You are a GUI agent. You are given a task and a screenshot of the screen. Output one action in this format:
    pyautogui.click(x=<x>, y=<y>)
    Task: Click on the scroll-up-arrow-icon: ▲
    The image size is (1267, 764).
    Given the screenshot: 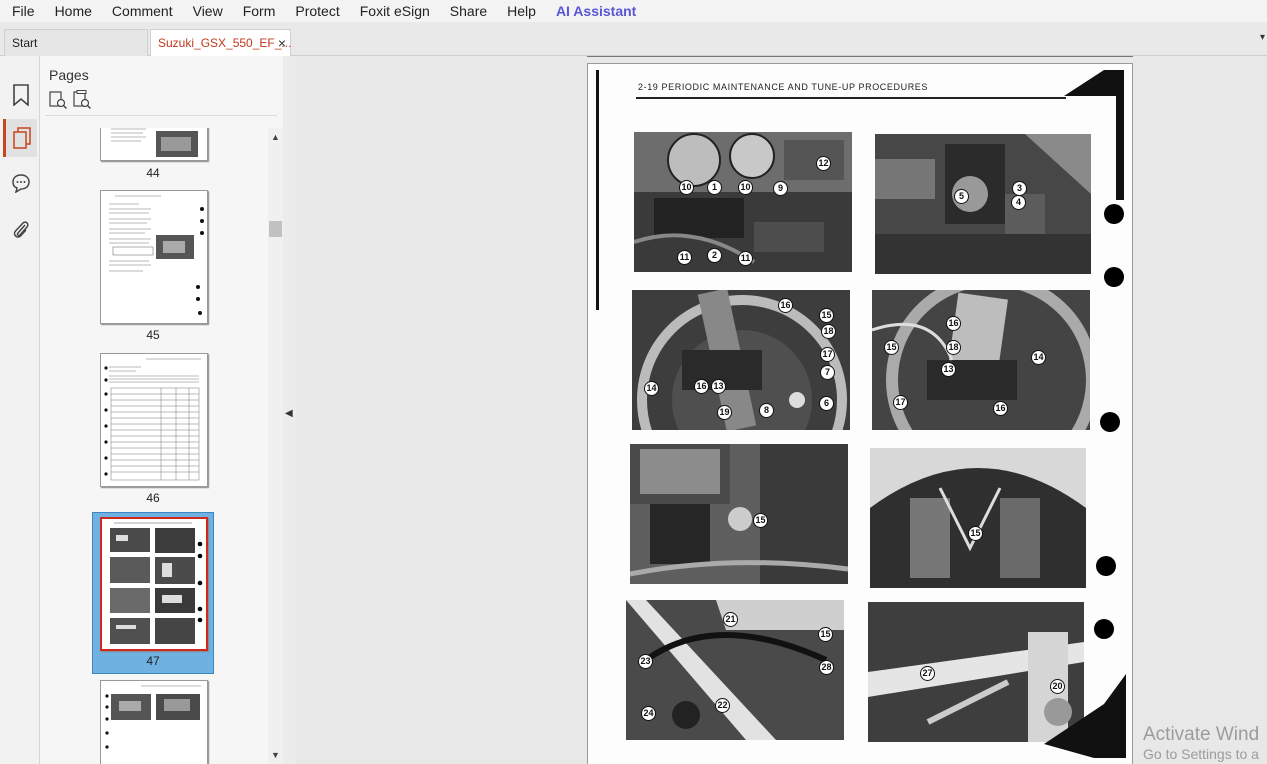 What is the action you would take?
    pyautogui.click(x=275, y=137)
    